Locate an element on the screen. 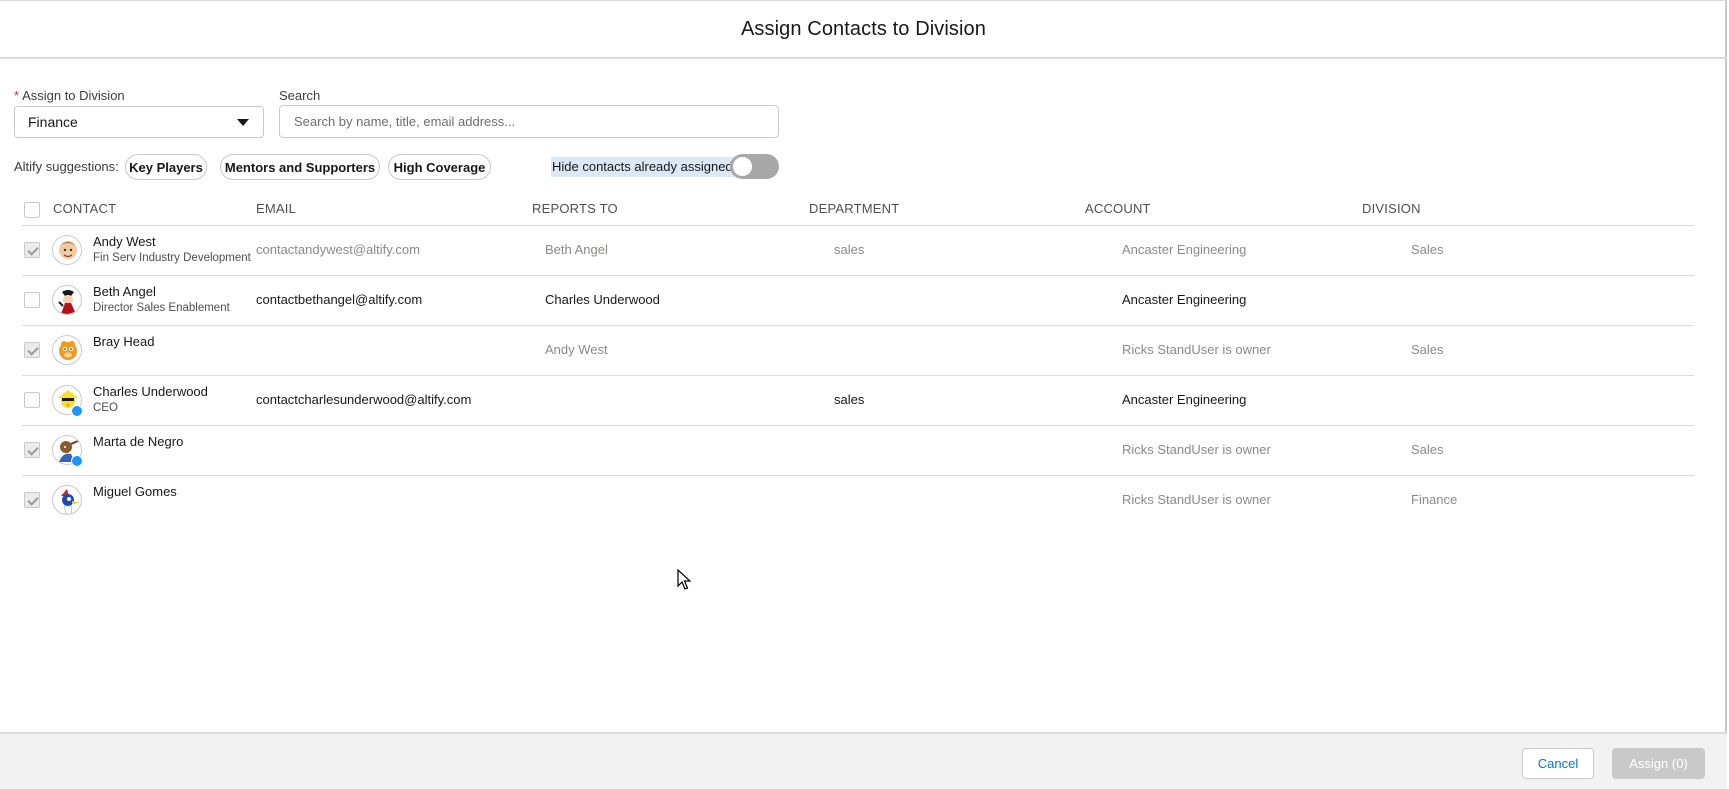  header-email: EMAIL is located at coordinates (276, 208).